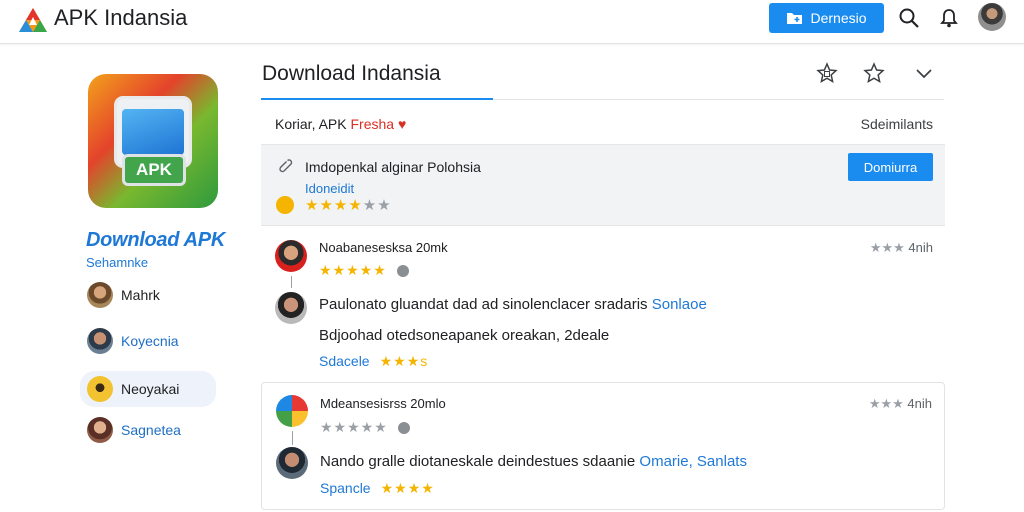 This screenshot has width=1024, height=512. Describe the element at coordinates (345, 488) in the screenshot. I see `reply-link: Spancle` at that location.